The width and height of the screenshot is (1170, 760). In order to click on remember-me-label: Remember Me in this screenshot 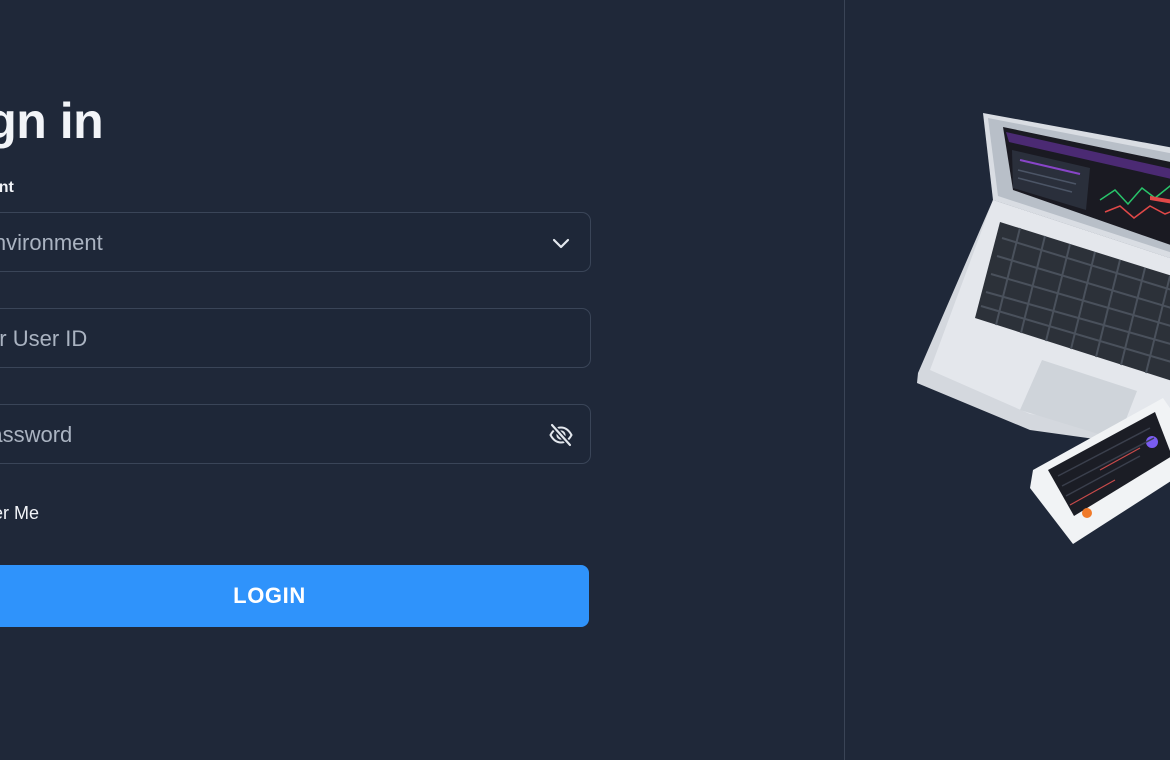, I will do `click(19, 513)`.